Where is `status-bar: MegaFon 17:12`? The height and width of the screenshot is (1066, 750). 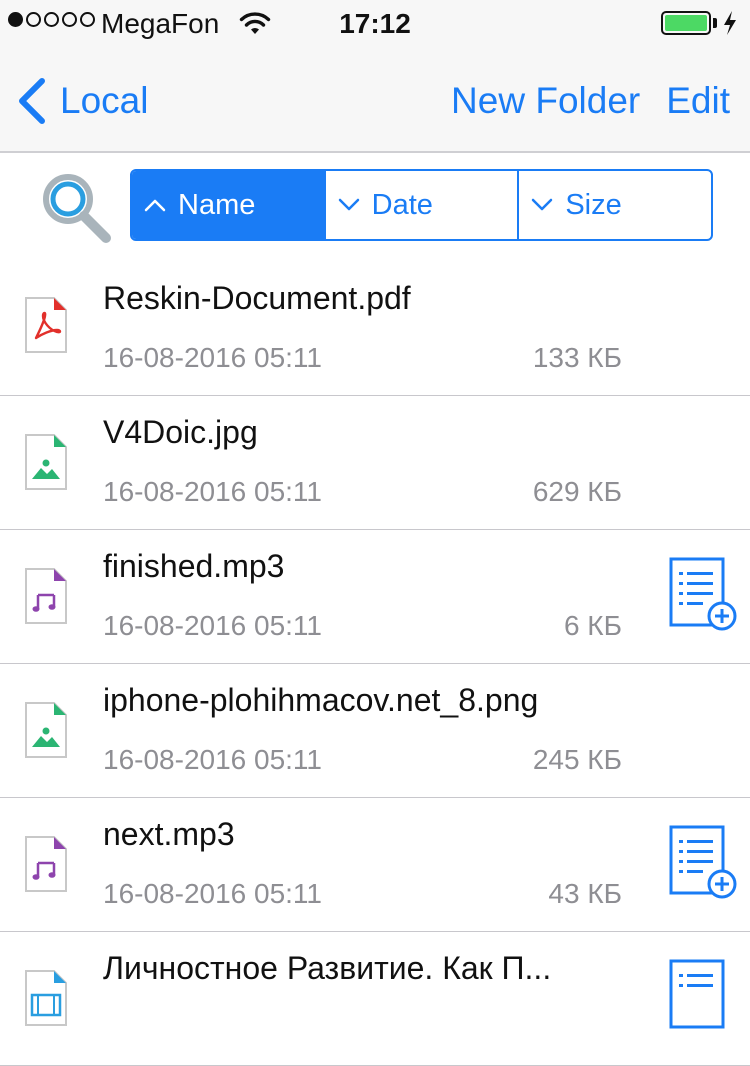
status-bar: MegaFon 17:12 is located at coordinates (375, 23).